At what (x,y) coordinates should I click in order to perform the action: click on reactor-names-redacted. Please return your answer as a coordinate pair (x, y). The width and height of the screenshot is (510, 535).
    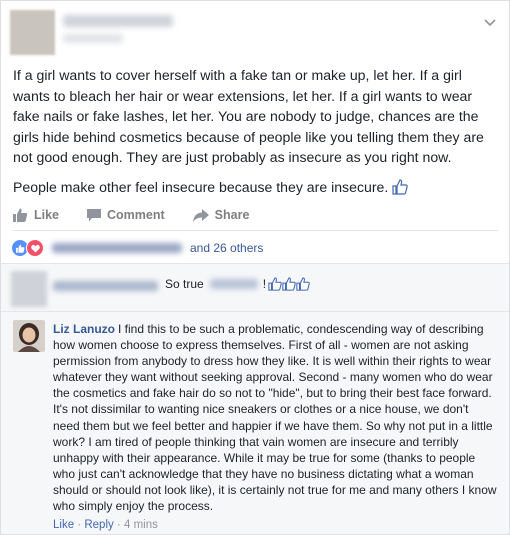
    Looking at the image, I should click on (117, 248).